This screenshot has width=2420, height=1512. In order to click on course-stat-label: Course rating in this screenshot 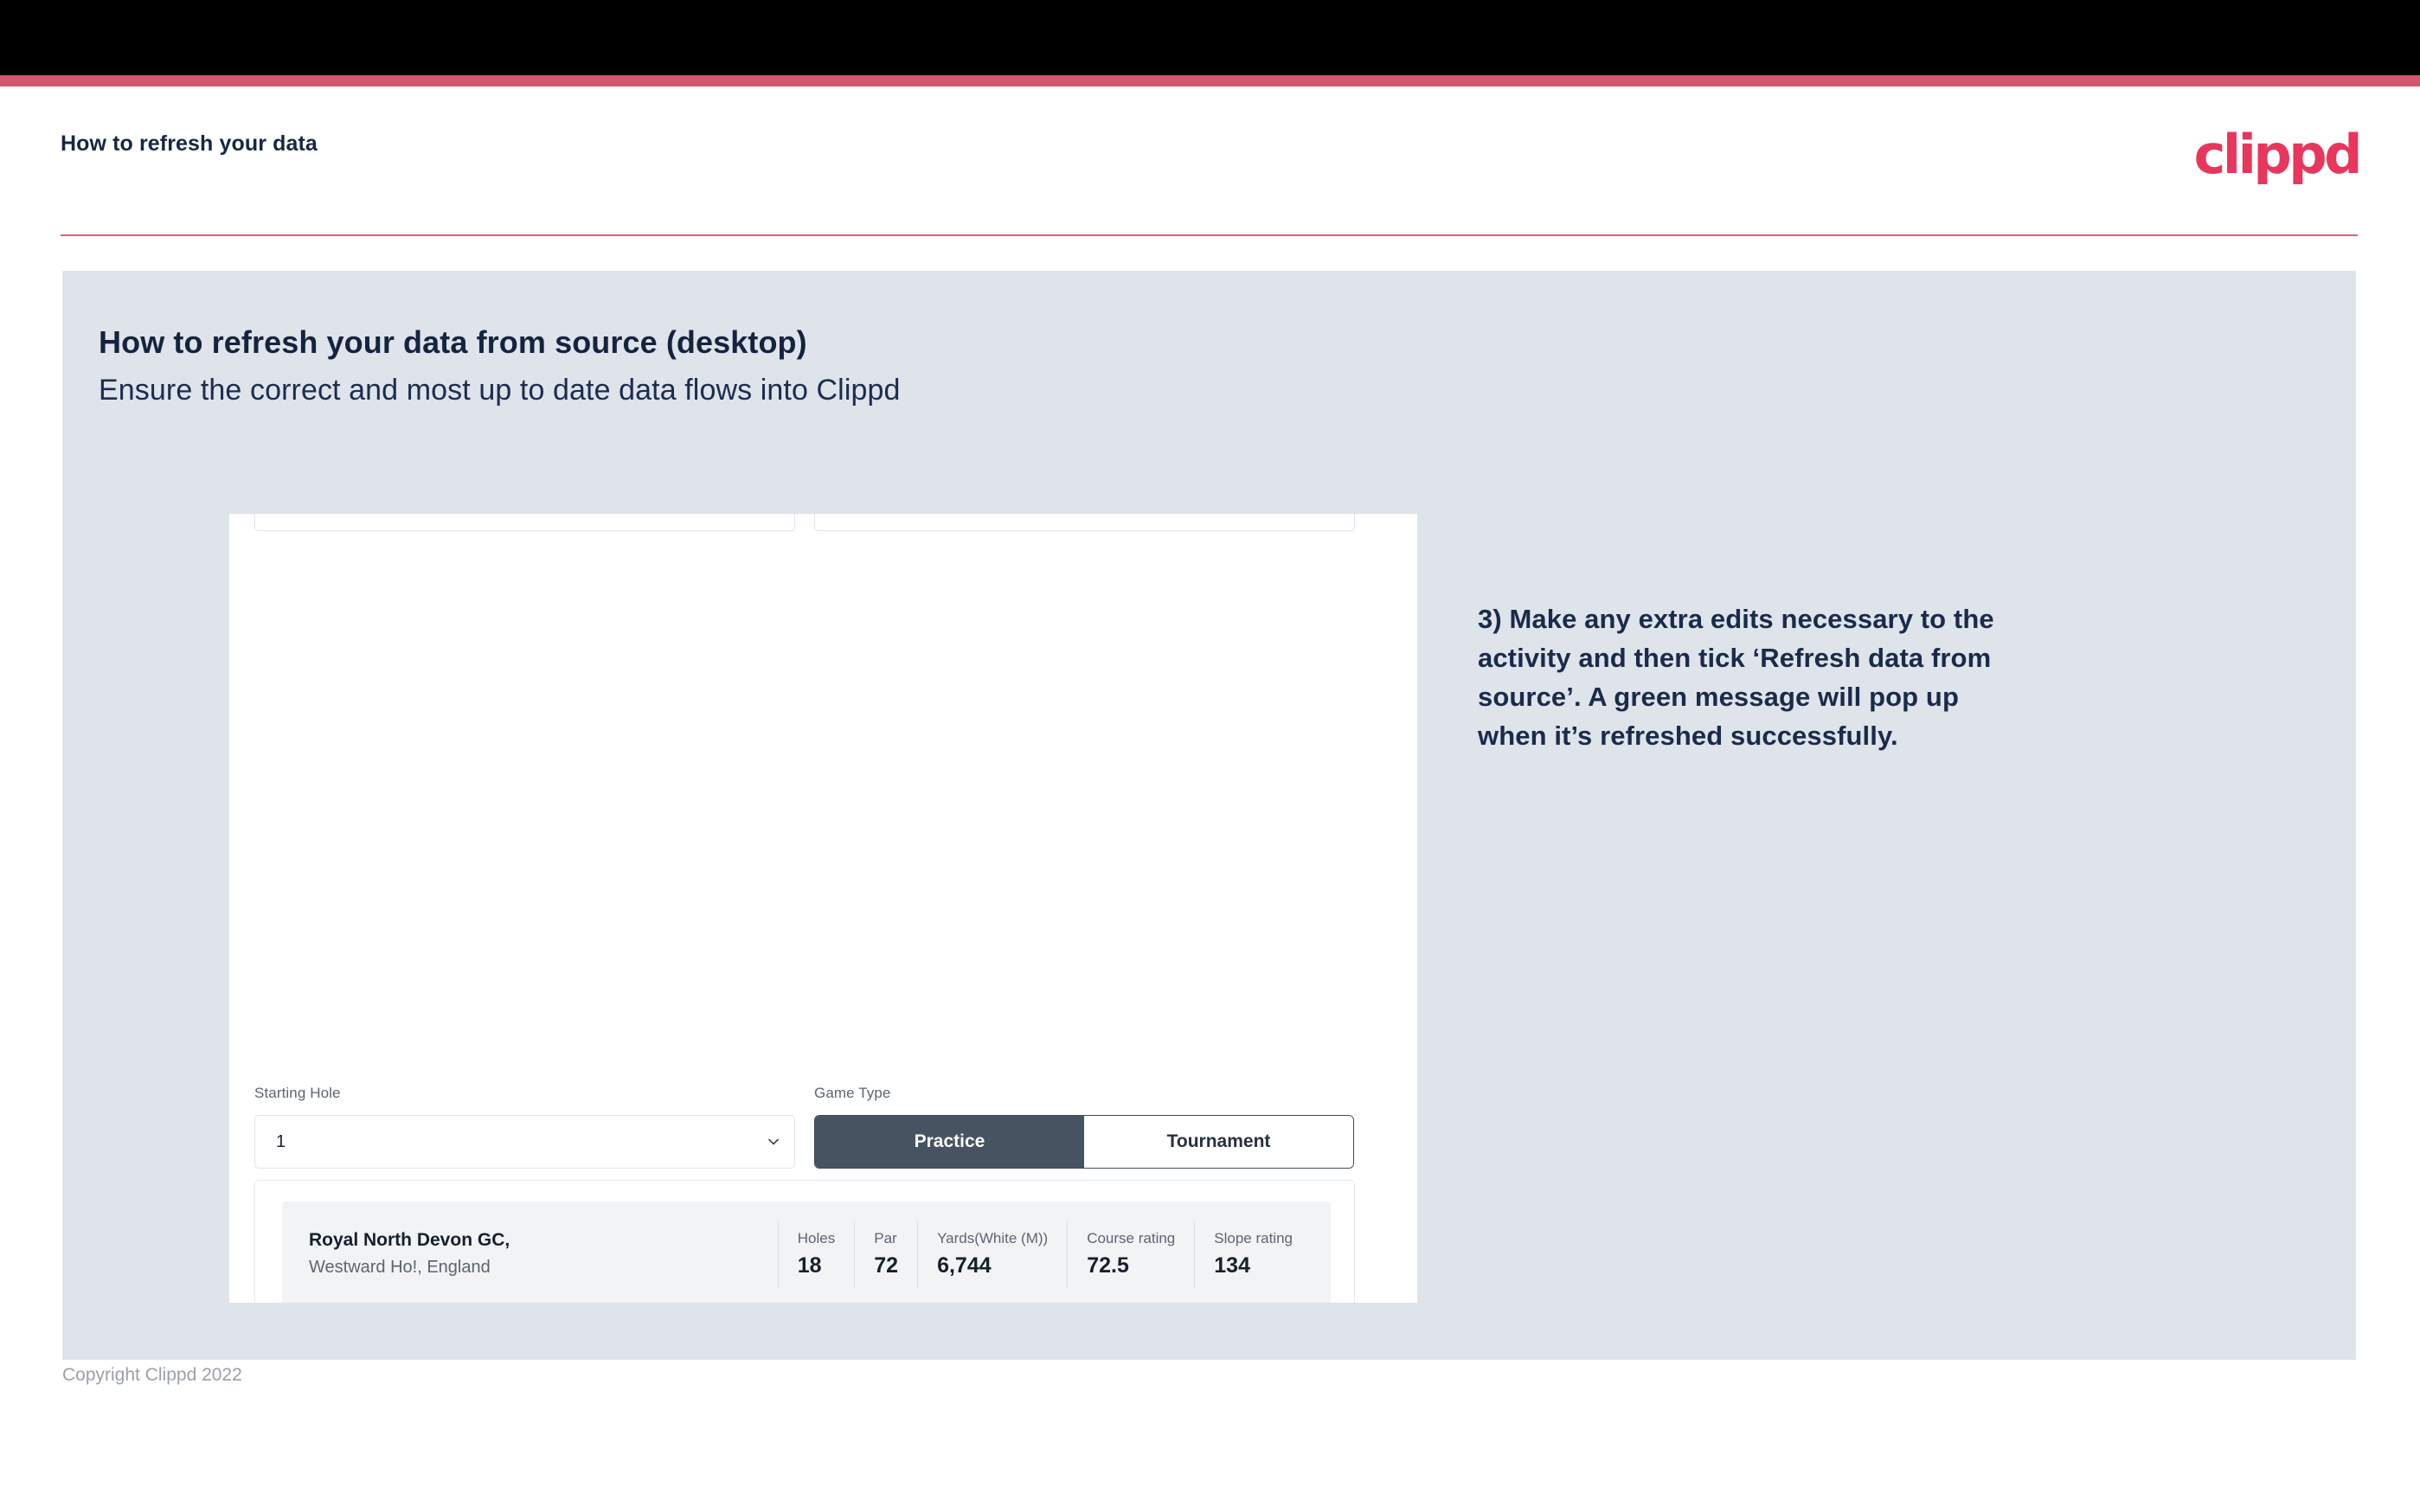, I will do `click(1131, 1238)`.